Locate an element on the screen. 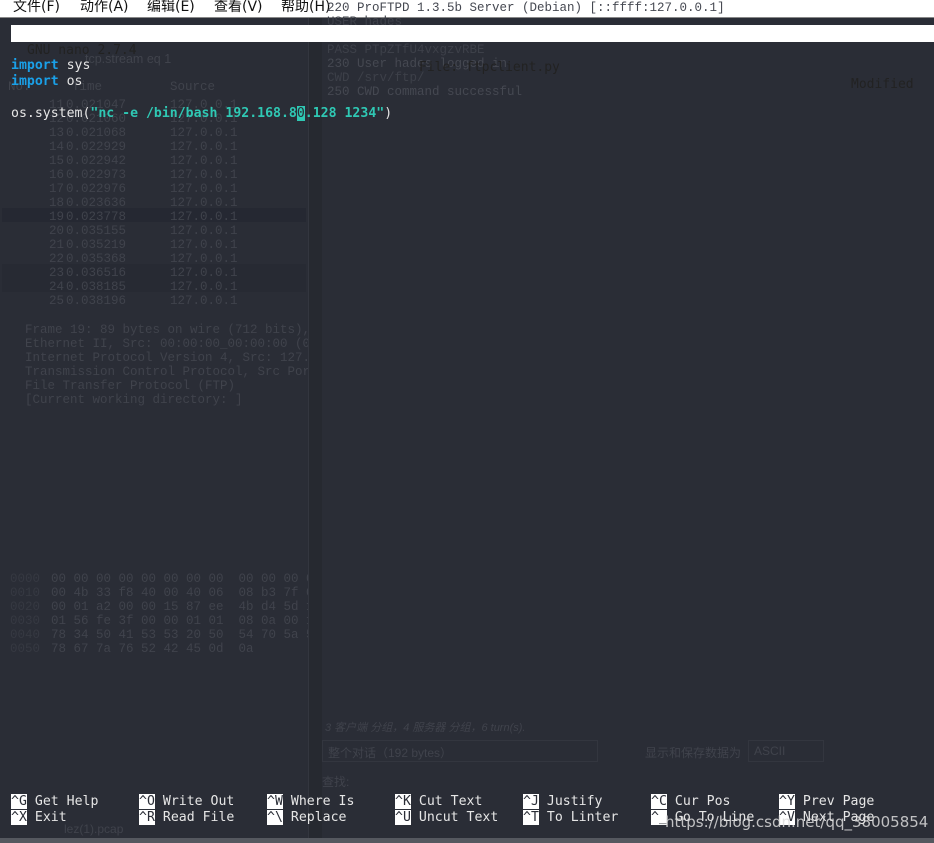  packet-time: 0.035155 is located at coordinates (96, 231).